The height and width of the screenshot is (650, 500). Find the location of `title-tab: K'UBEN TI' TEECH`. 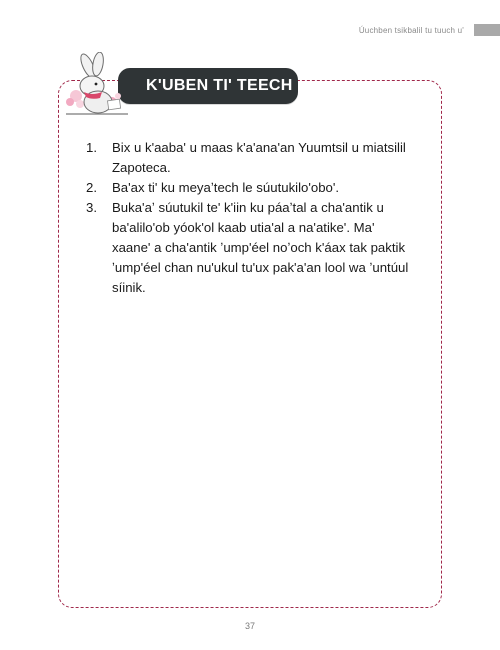

title-tab: K'UBEN TI' TEECH is located at coordinates (208, 86).